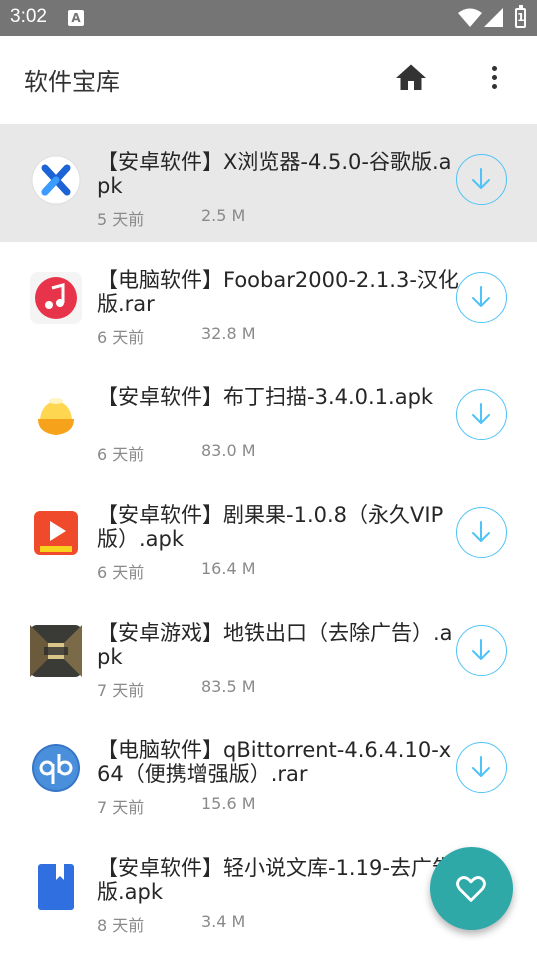  I want to click on app-bar: 软件宝库, so click(268, 78).